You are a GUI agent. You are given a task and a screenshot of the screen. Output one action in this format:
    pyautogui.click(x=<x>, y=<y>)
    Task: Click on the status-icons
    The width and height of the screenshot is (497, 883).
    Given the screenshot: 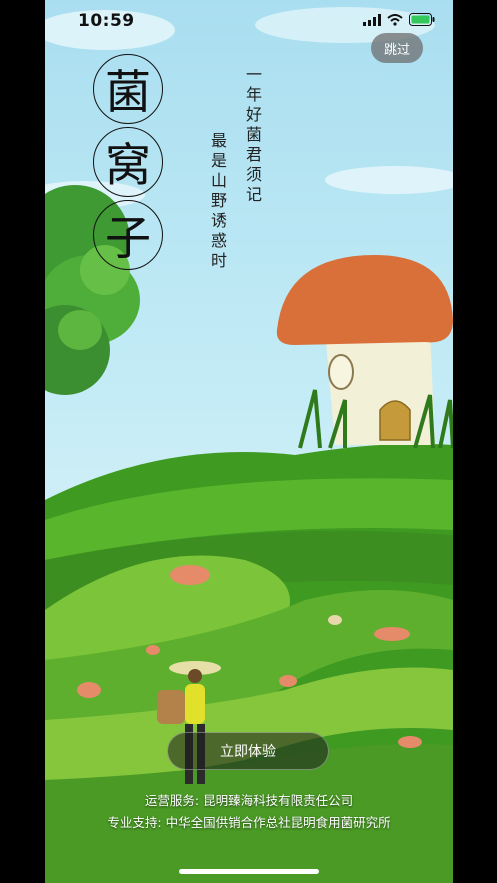 What is the action you would take?
    pyautogui.click(x=399, y=19)
    